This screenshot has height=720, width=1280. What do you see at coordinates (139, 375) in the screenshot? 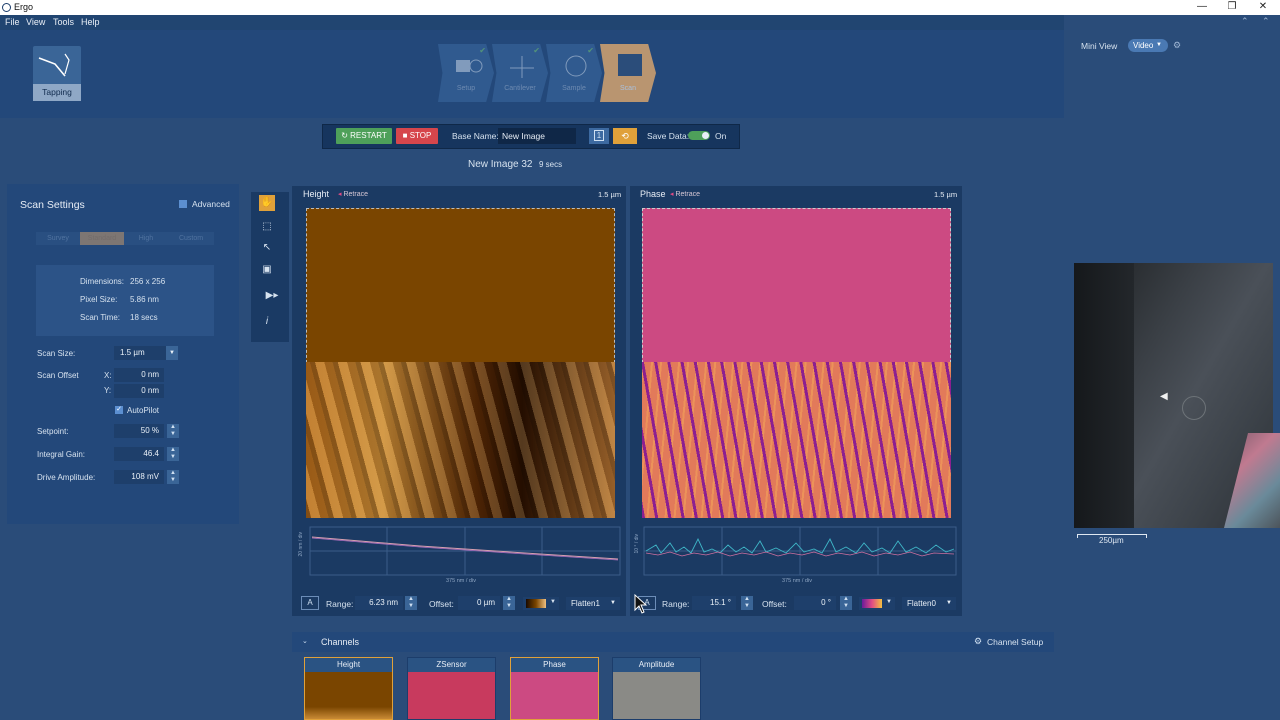
I see `offset-x-input: 0 nm` at bounding box center [139, 375].